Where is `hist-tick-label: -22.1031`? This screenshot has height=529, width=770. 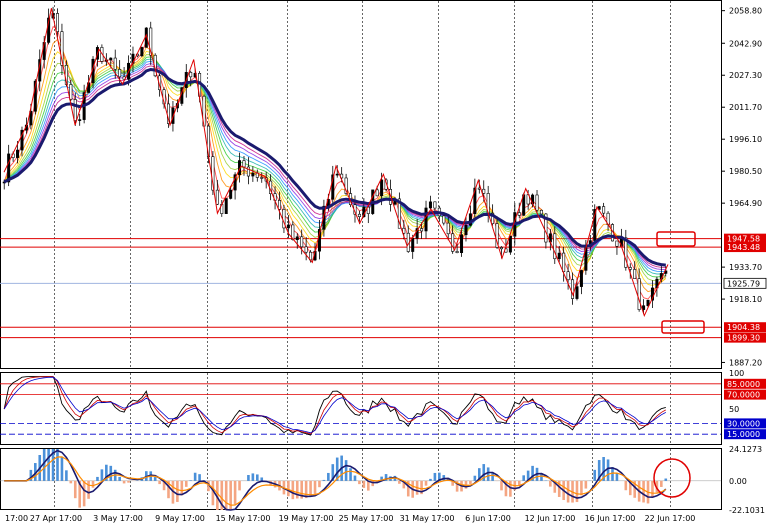 hist-tick-label: -22.1031 is located at coordinates (747, 510).